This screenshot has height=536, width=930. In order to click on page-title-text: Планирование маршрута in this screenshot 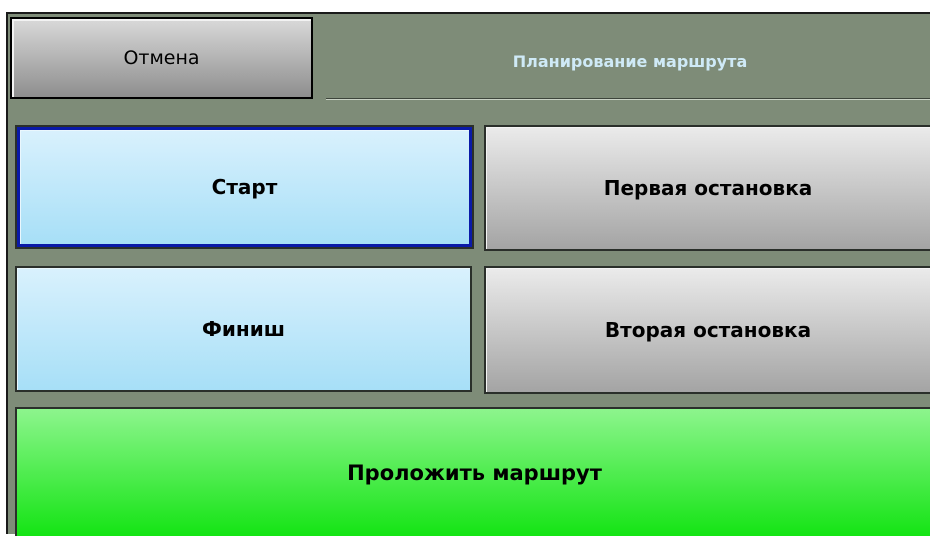, I will do `click(630, 61)`.